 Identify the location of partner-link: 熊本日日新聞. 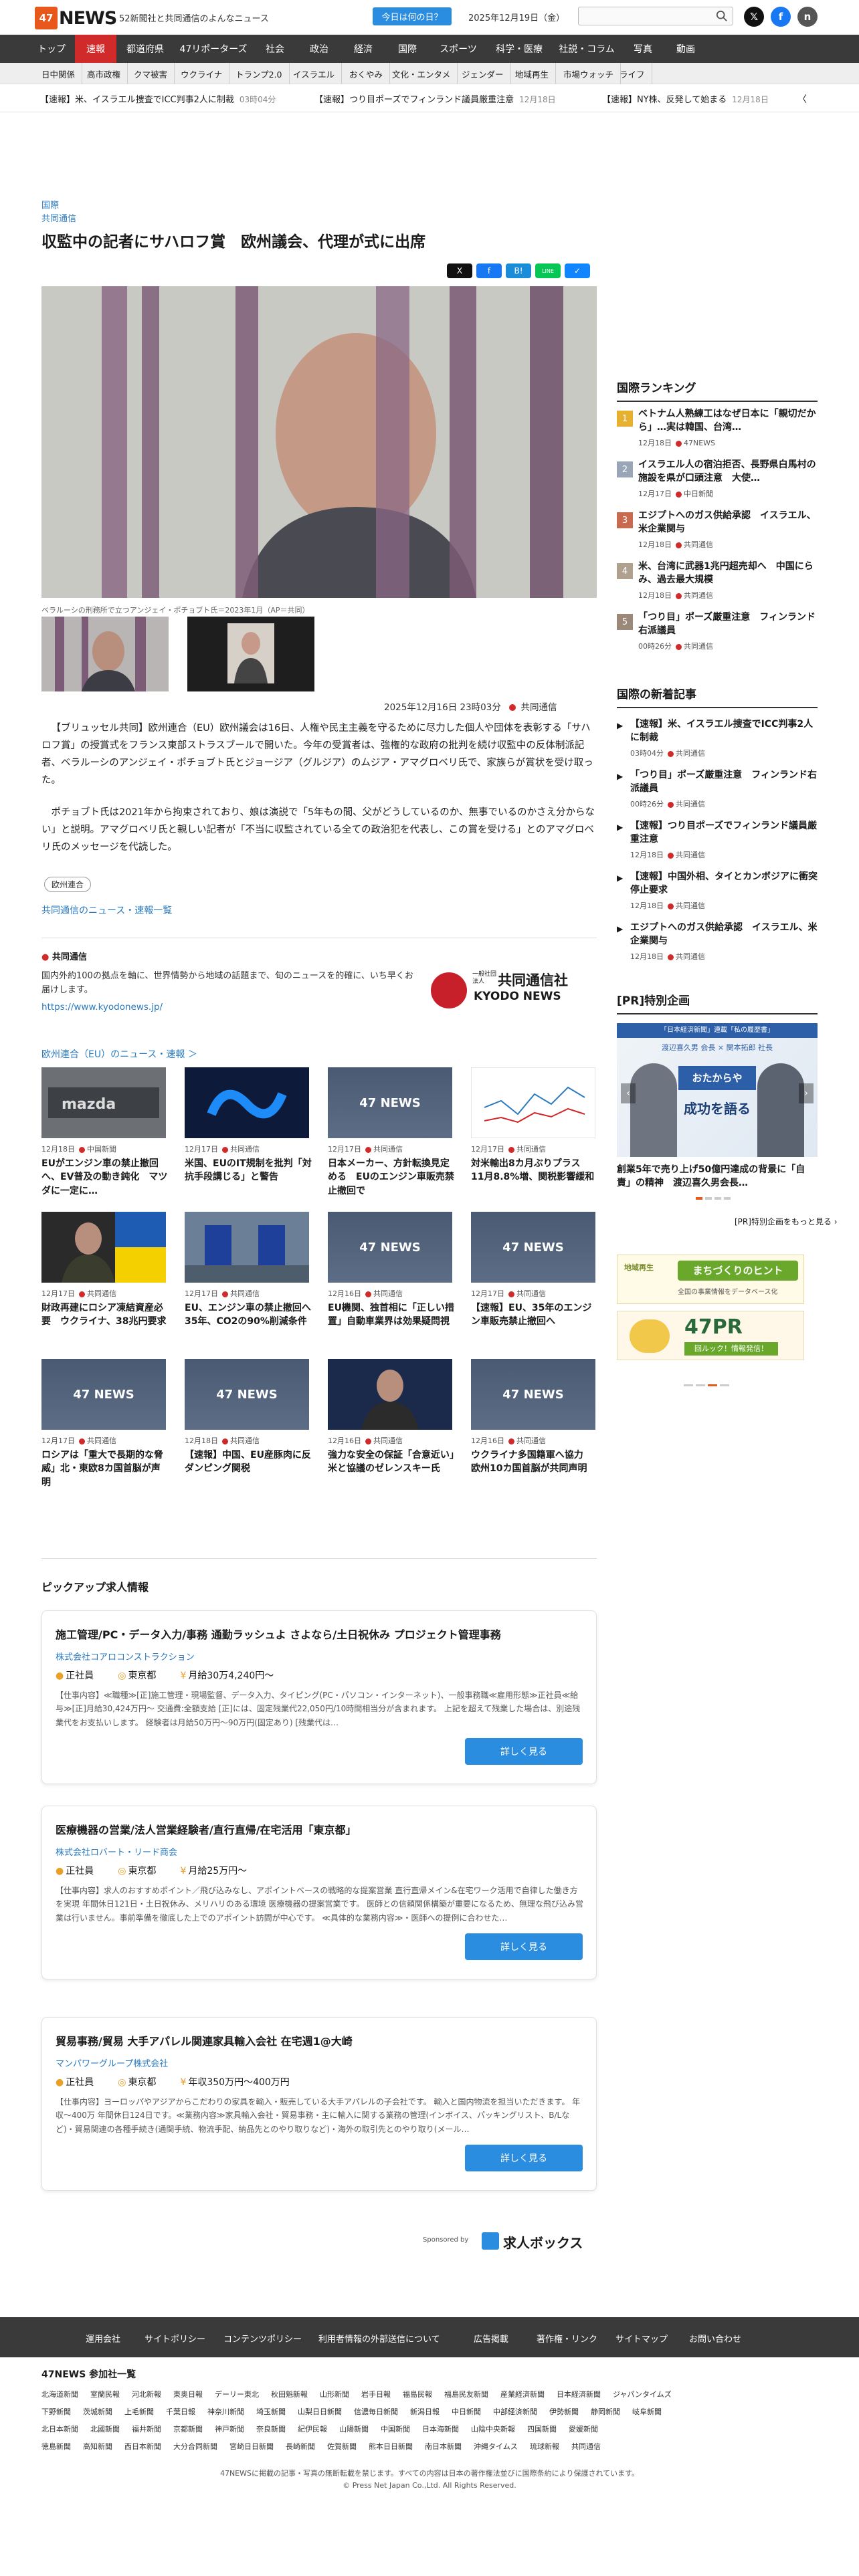
(391, 2446).